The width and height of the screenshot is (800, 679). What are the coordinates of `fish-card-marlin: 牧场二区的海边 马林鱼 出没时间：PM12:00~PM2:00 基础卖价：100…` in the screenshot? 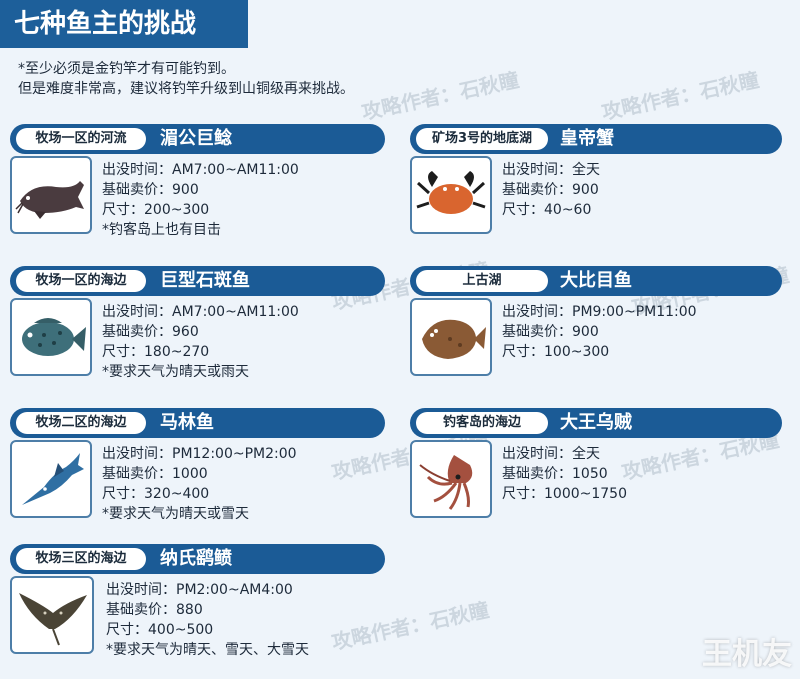 It's located at (197, 468).